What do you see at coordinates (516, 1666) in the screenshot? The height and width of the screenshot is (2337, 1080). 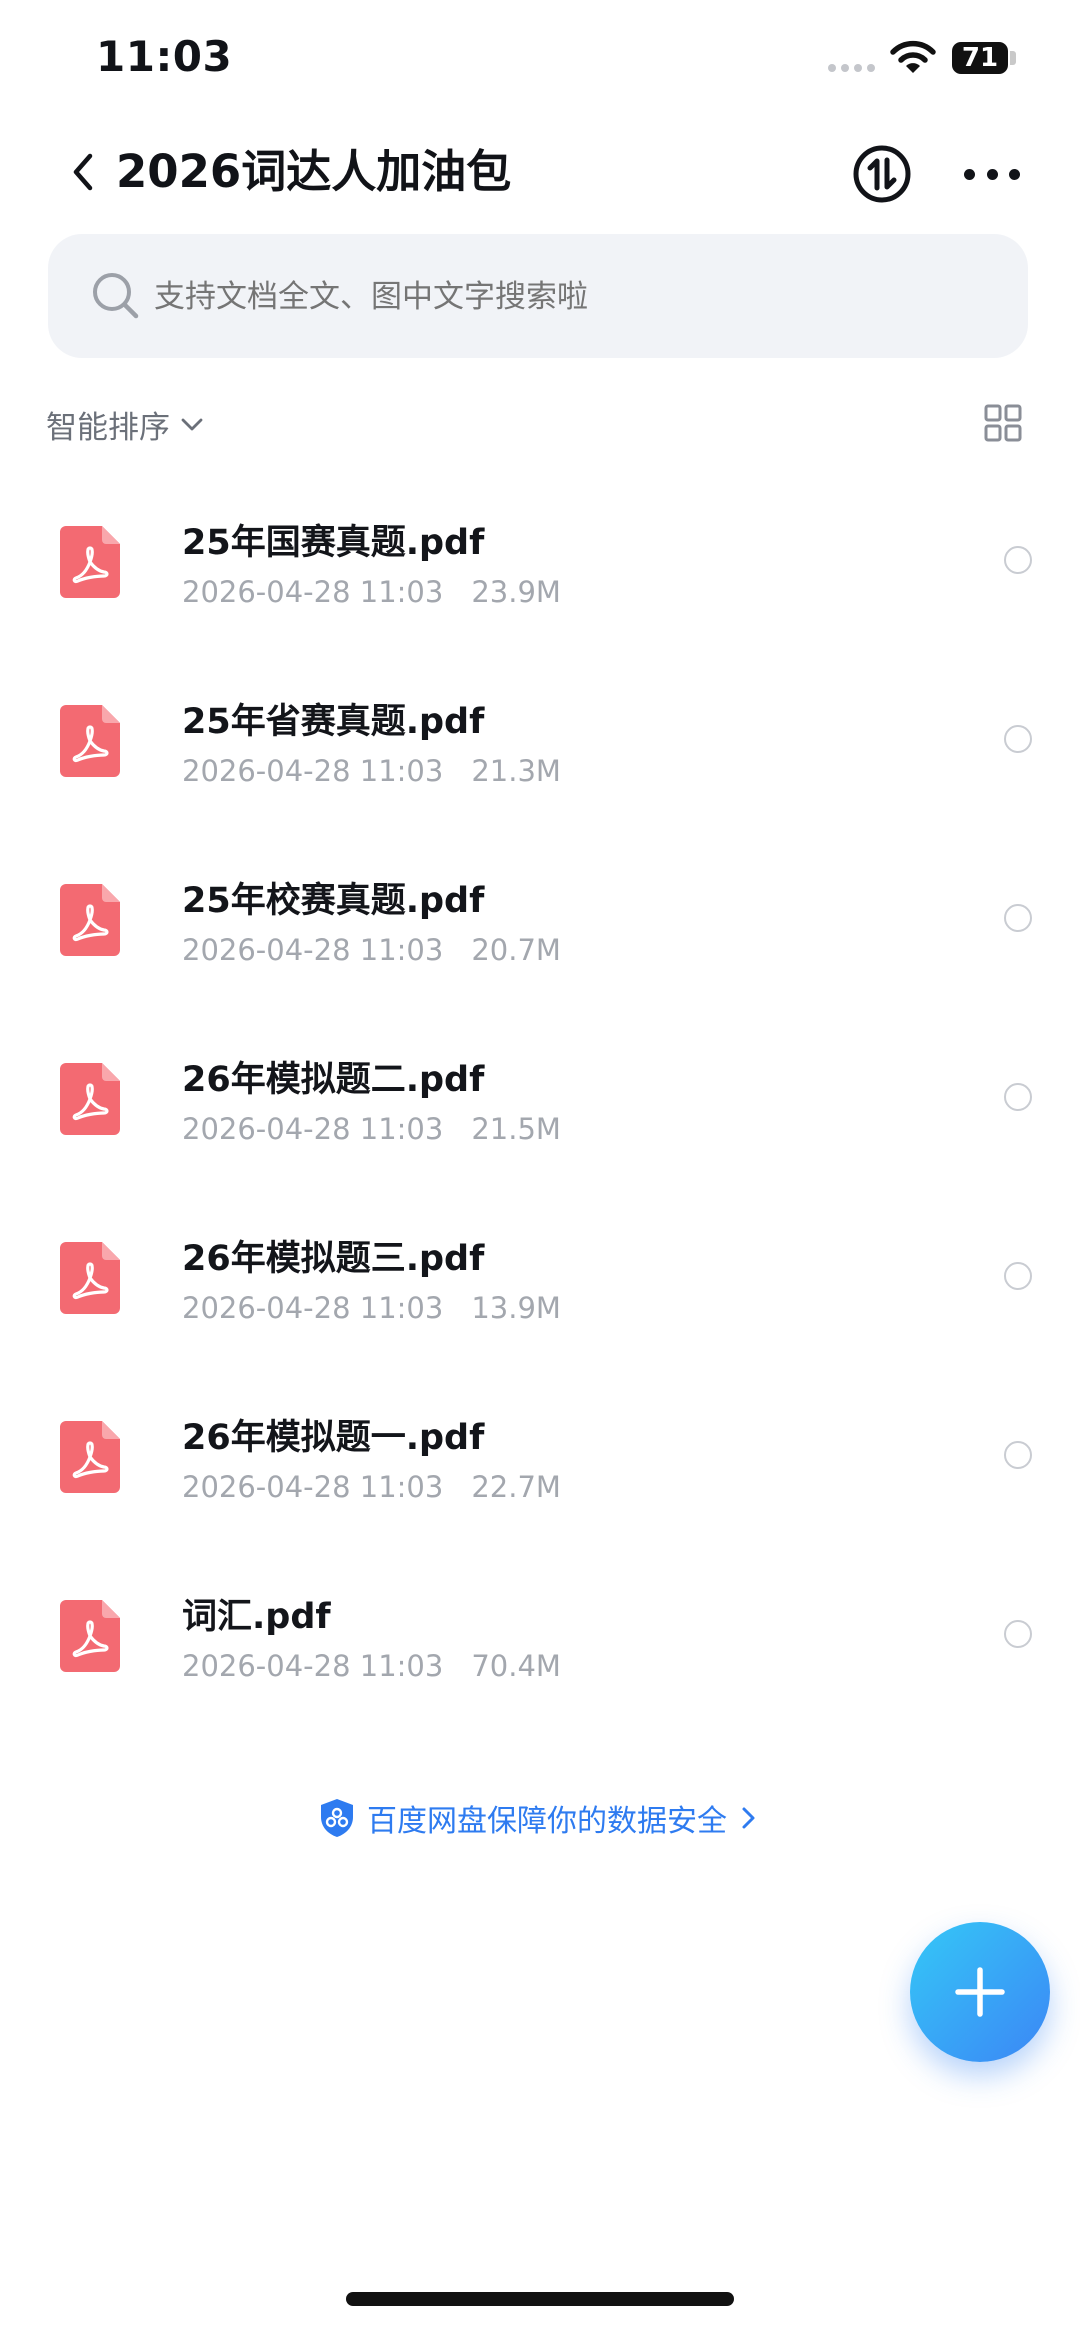 I see `file-size: 70.4M` at bounding box center [516, 1666].